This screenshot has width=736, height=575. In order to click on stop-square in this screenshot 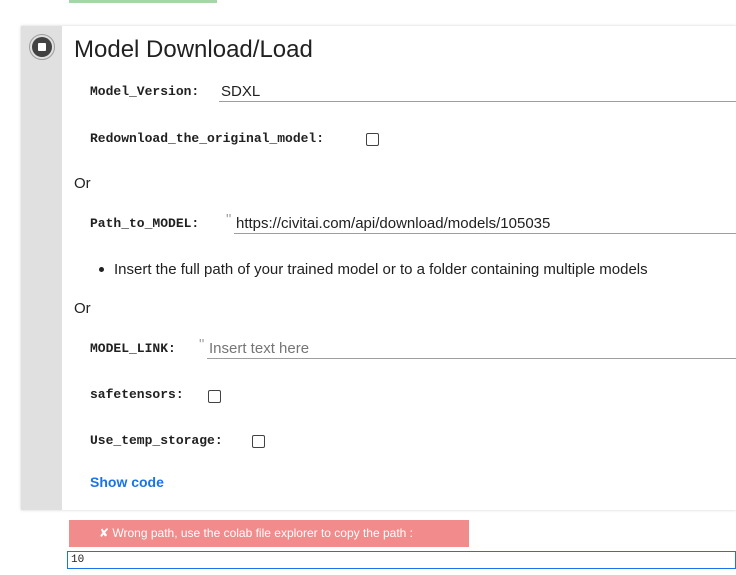, I will do `click(42, 47)`.